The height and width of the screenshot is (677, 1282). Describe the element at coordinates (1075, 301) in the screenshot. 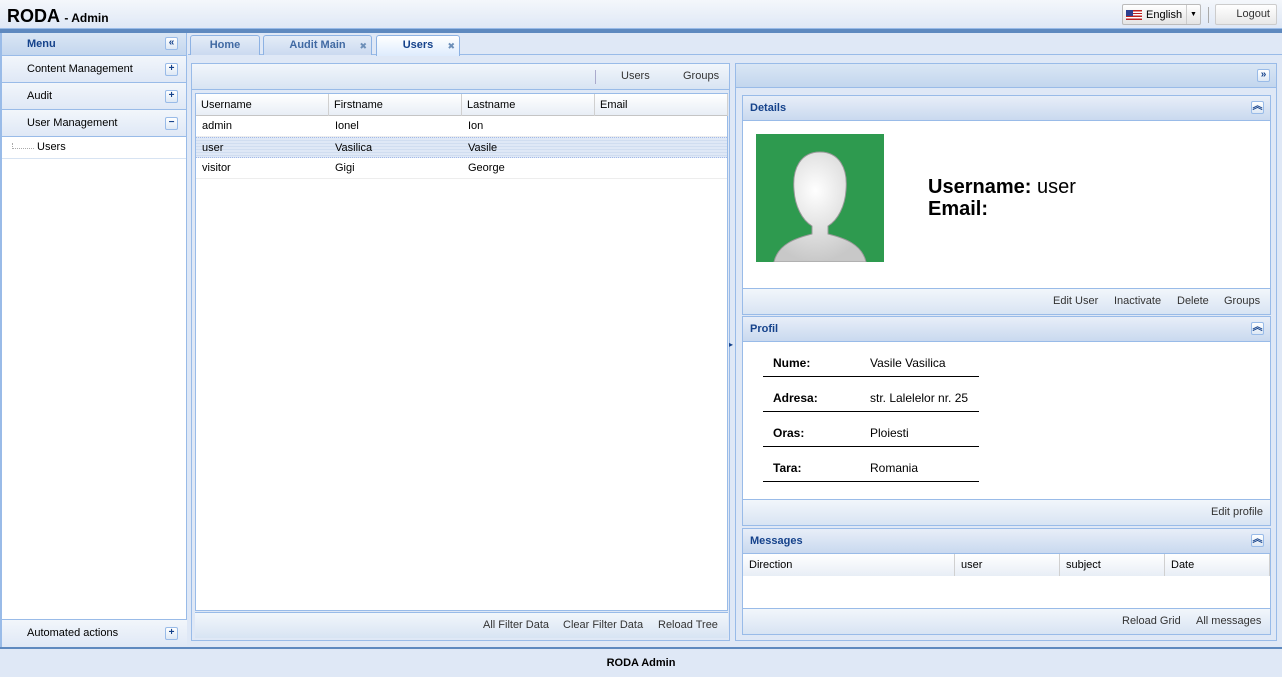

I see `edit-user-button: Edit User` at that location.